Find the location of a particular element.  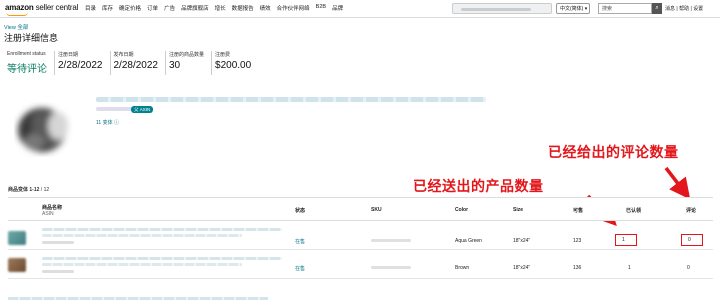

nav-item-reports: 数据报告 is located at coordinates (243, 8).